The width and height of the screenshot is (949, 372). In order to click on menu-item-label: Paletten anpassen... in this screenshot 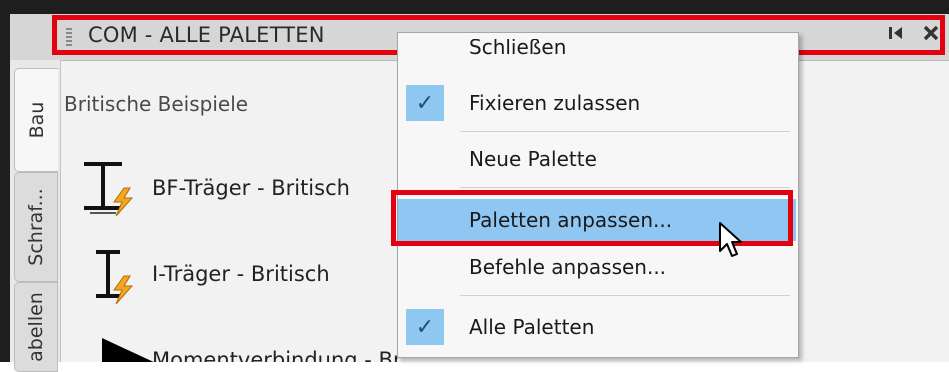, I will do `click(571, 220)`.